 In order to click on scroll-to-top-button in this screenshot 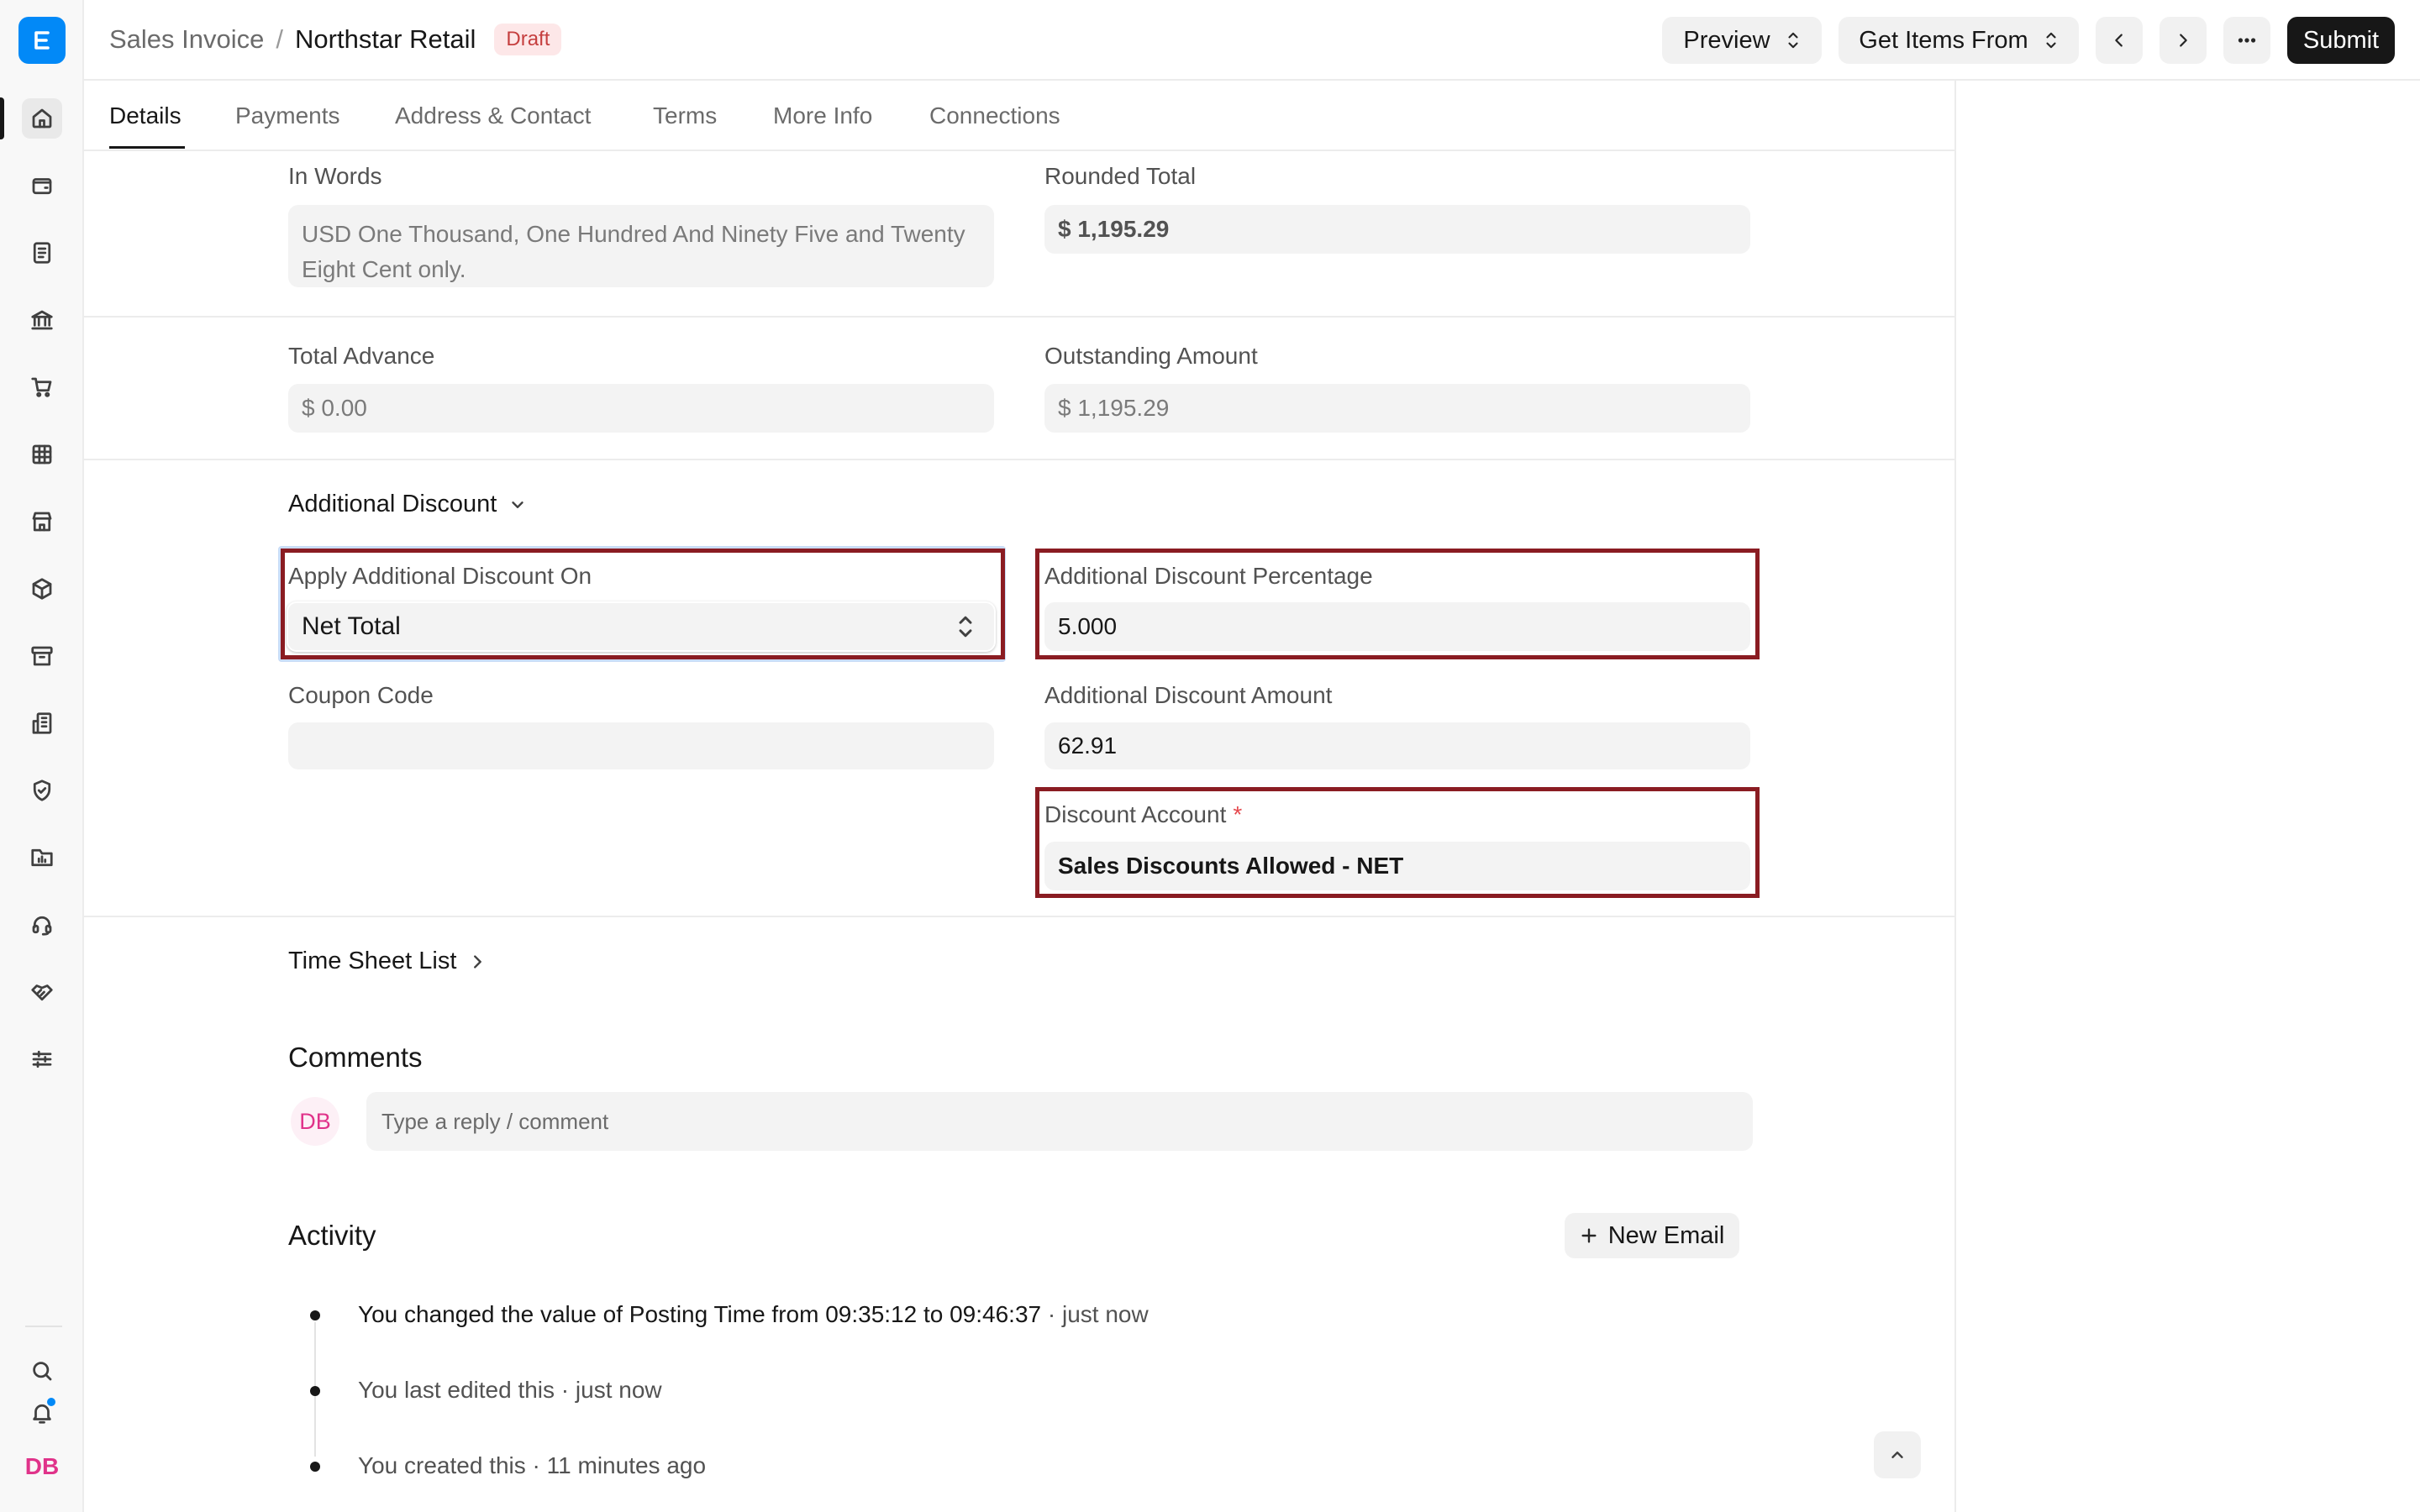, I will do `click(1898, 1454)`.